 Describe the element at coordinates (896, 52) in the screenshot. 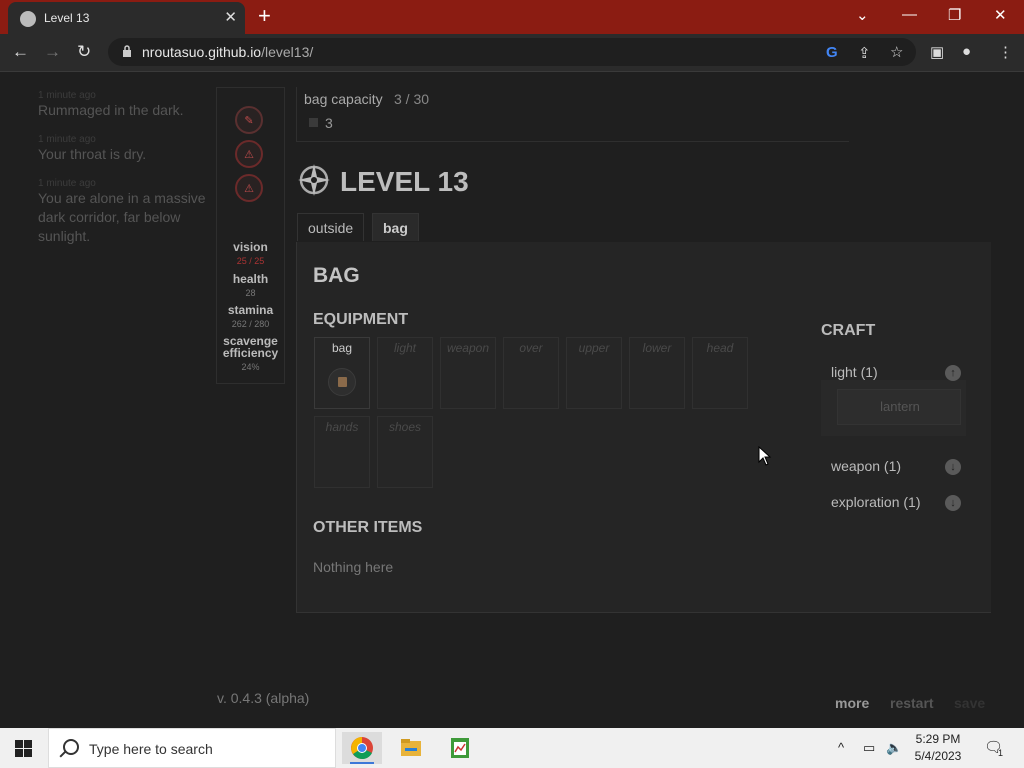

I see `bookmark-star-icon: ☆` at that location.